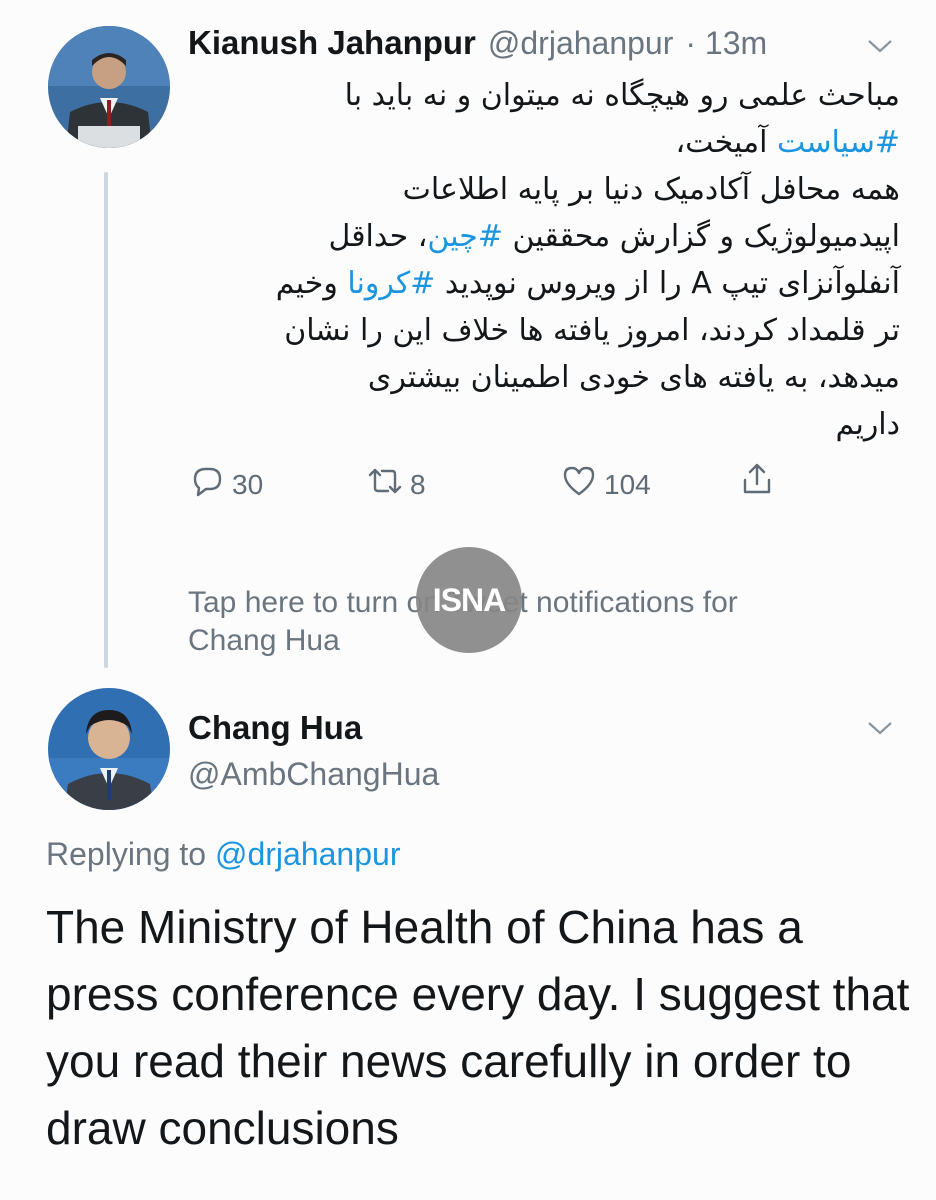 The width and height of the screenshot is (936, 1200). Describe the element at coordinates (651, 189) in the screenshot. I see `body-text: همه محافل آکادمیک دنیا بر پایه اطلاعات` at that location.